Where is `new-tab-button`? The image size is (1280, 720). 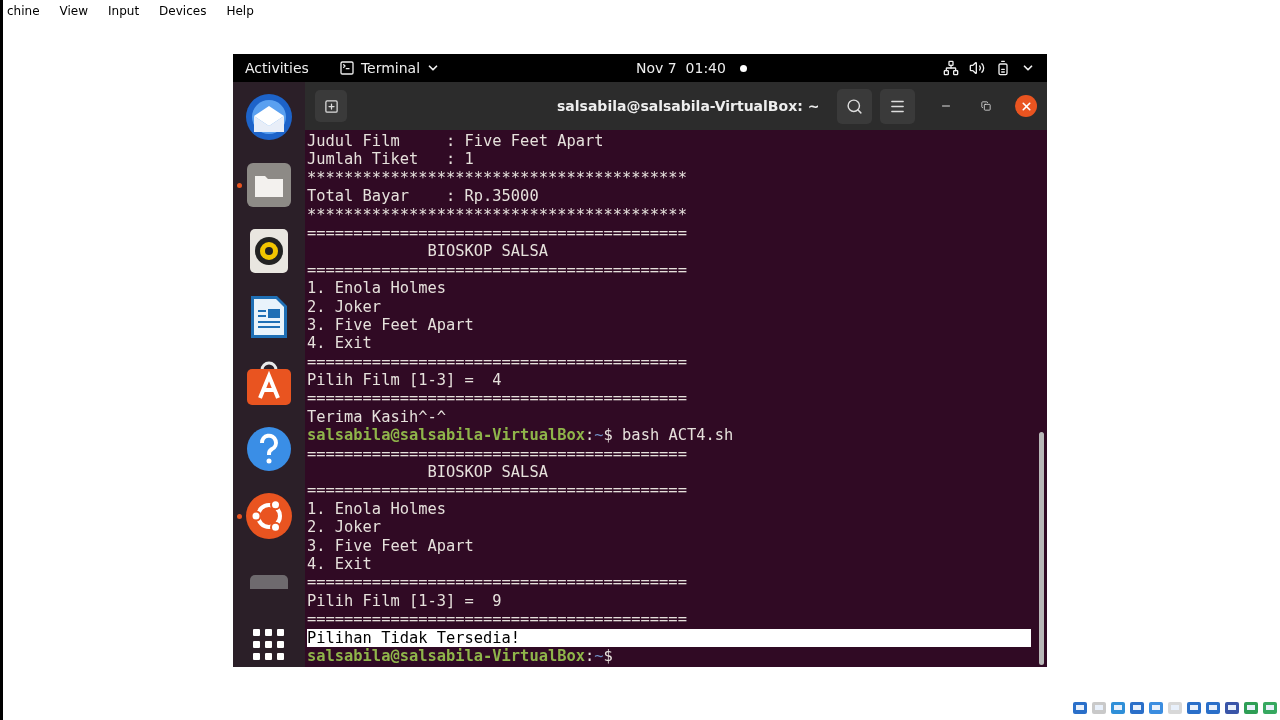
new-tab-button is located at coordinates (331, 106).